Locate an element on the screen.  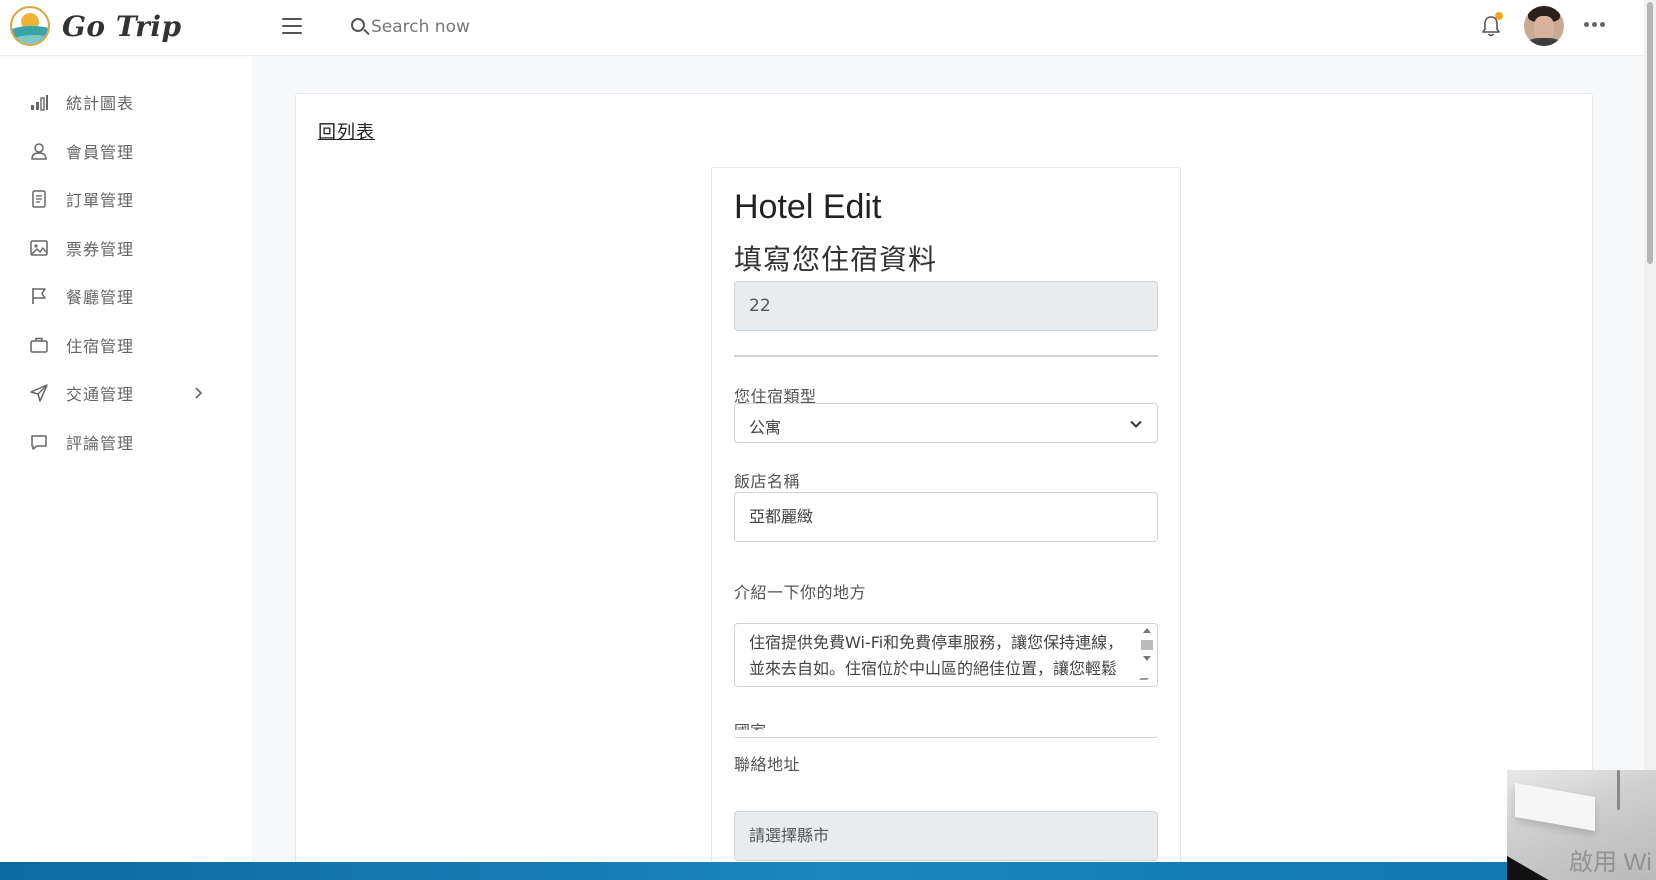
form-subtitle: 填寫您住宿資料 is located at coordinates (836, 259).